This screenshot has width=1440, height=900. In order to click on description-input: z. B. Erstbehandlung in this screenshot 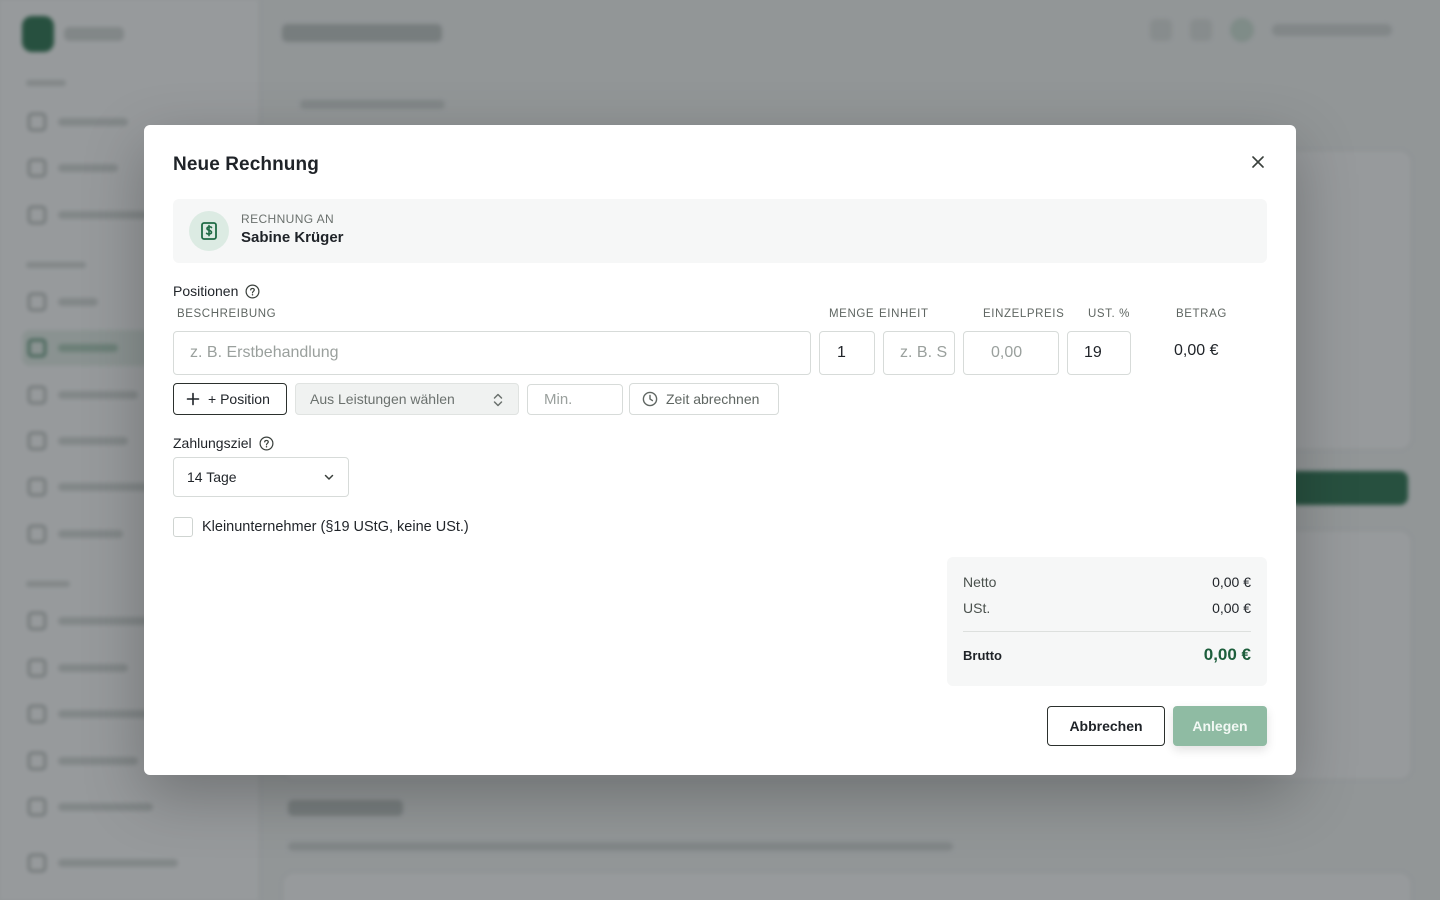, I will do `click(492, 353)`.